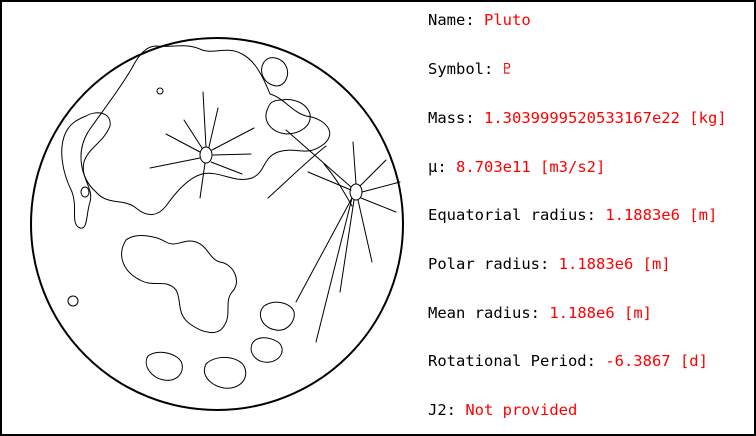  I want to click on property-label: Name:, so click(456, 20).